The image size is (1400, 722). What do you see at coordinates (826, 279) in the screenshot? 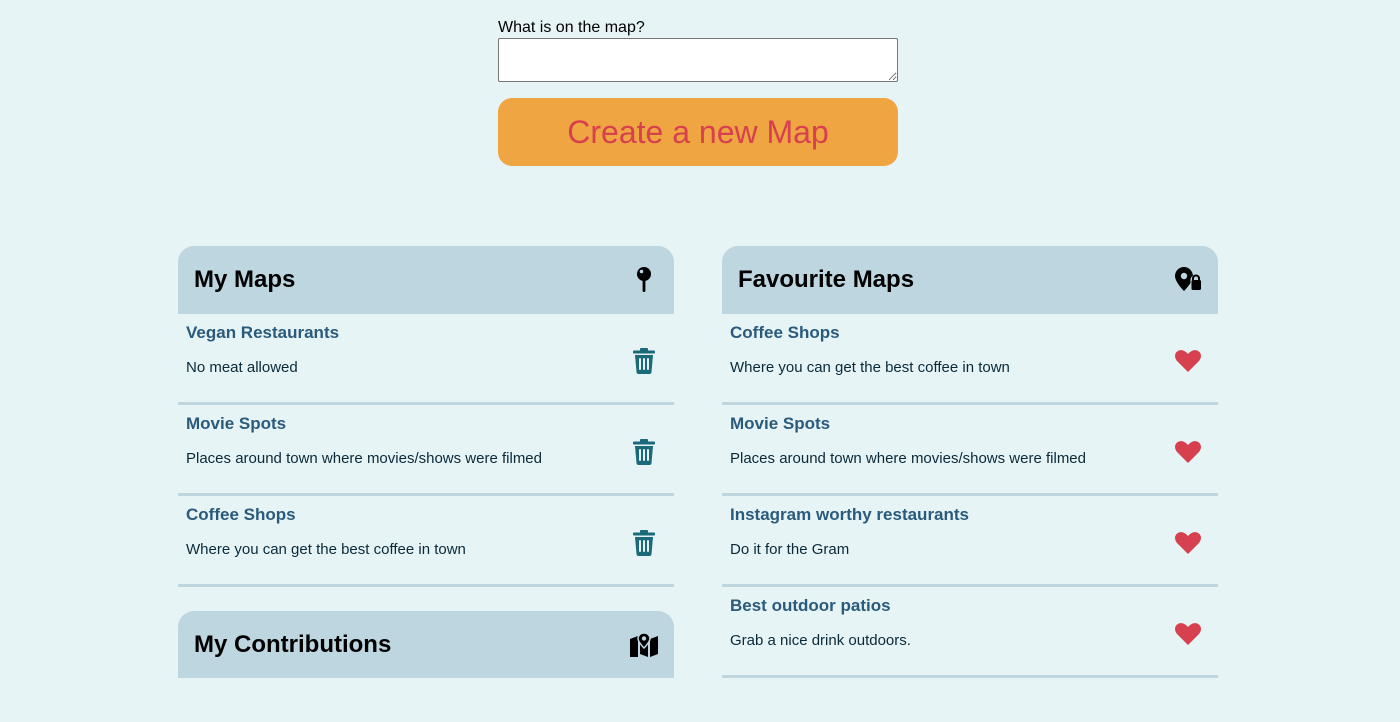
I see `favourite-maps-title: Favourite Maps` at bounding box center [826, 279].